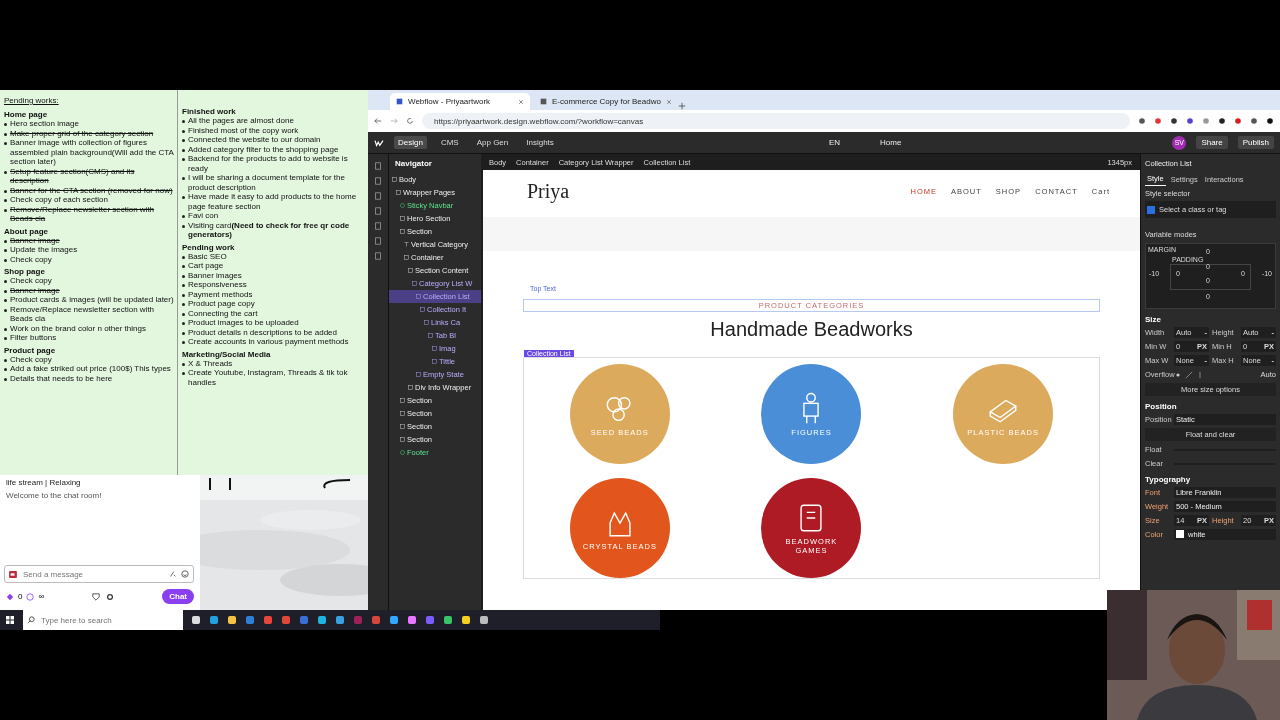  What do you see at coordinates (73, 176) in the screenshot?
I see `note-item: Setup feature section(CMS) and its description` at bounding box center [73, 176].